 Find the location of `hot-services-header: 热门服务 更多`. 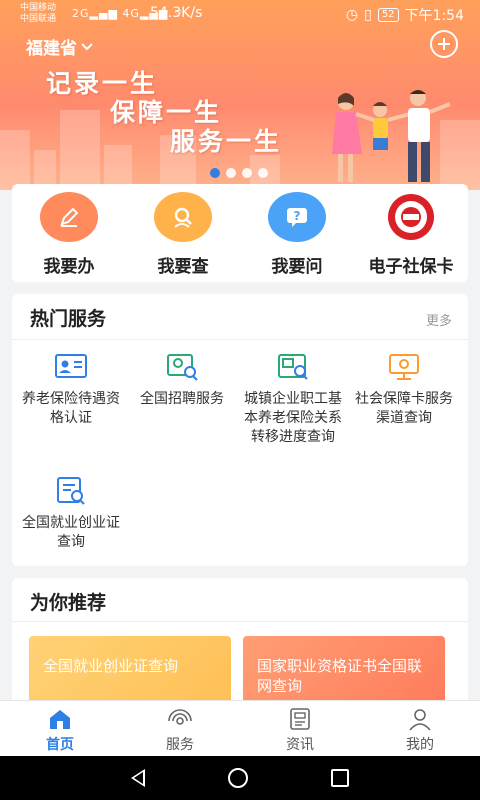

hot-services-header: 热门服务 更多 is located at coordinates (240, 317).